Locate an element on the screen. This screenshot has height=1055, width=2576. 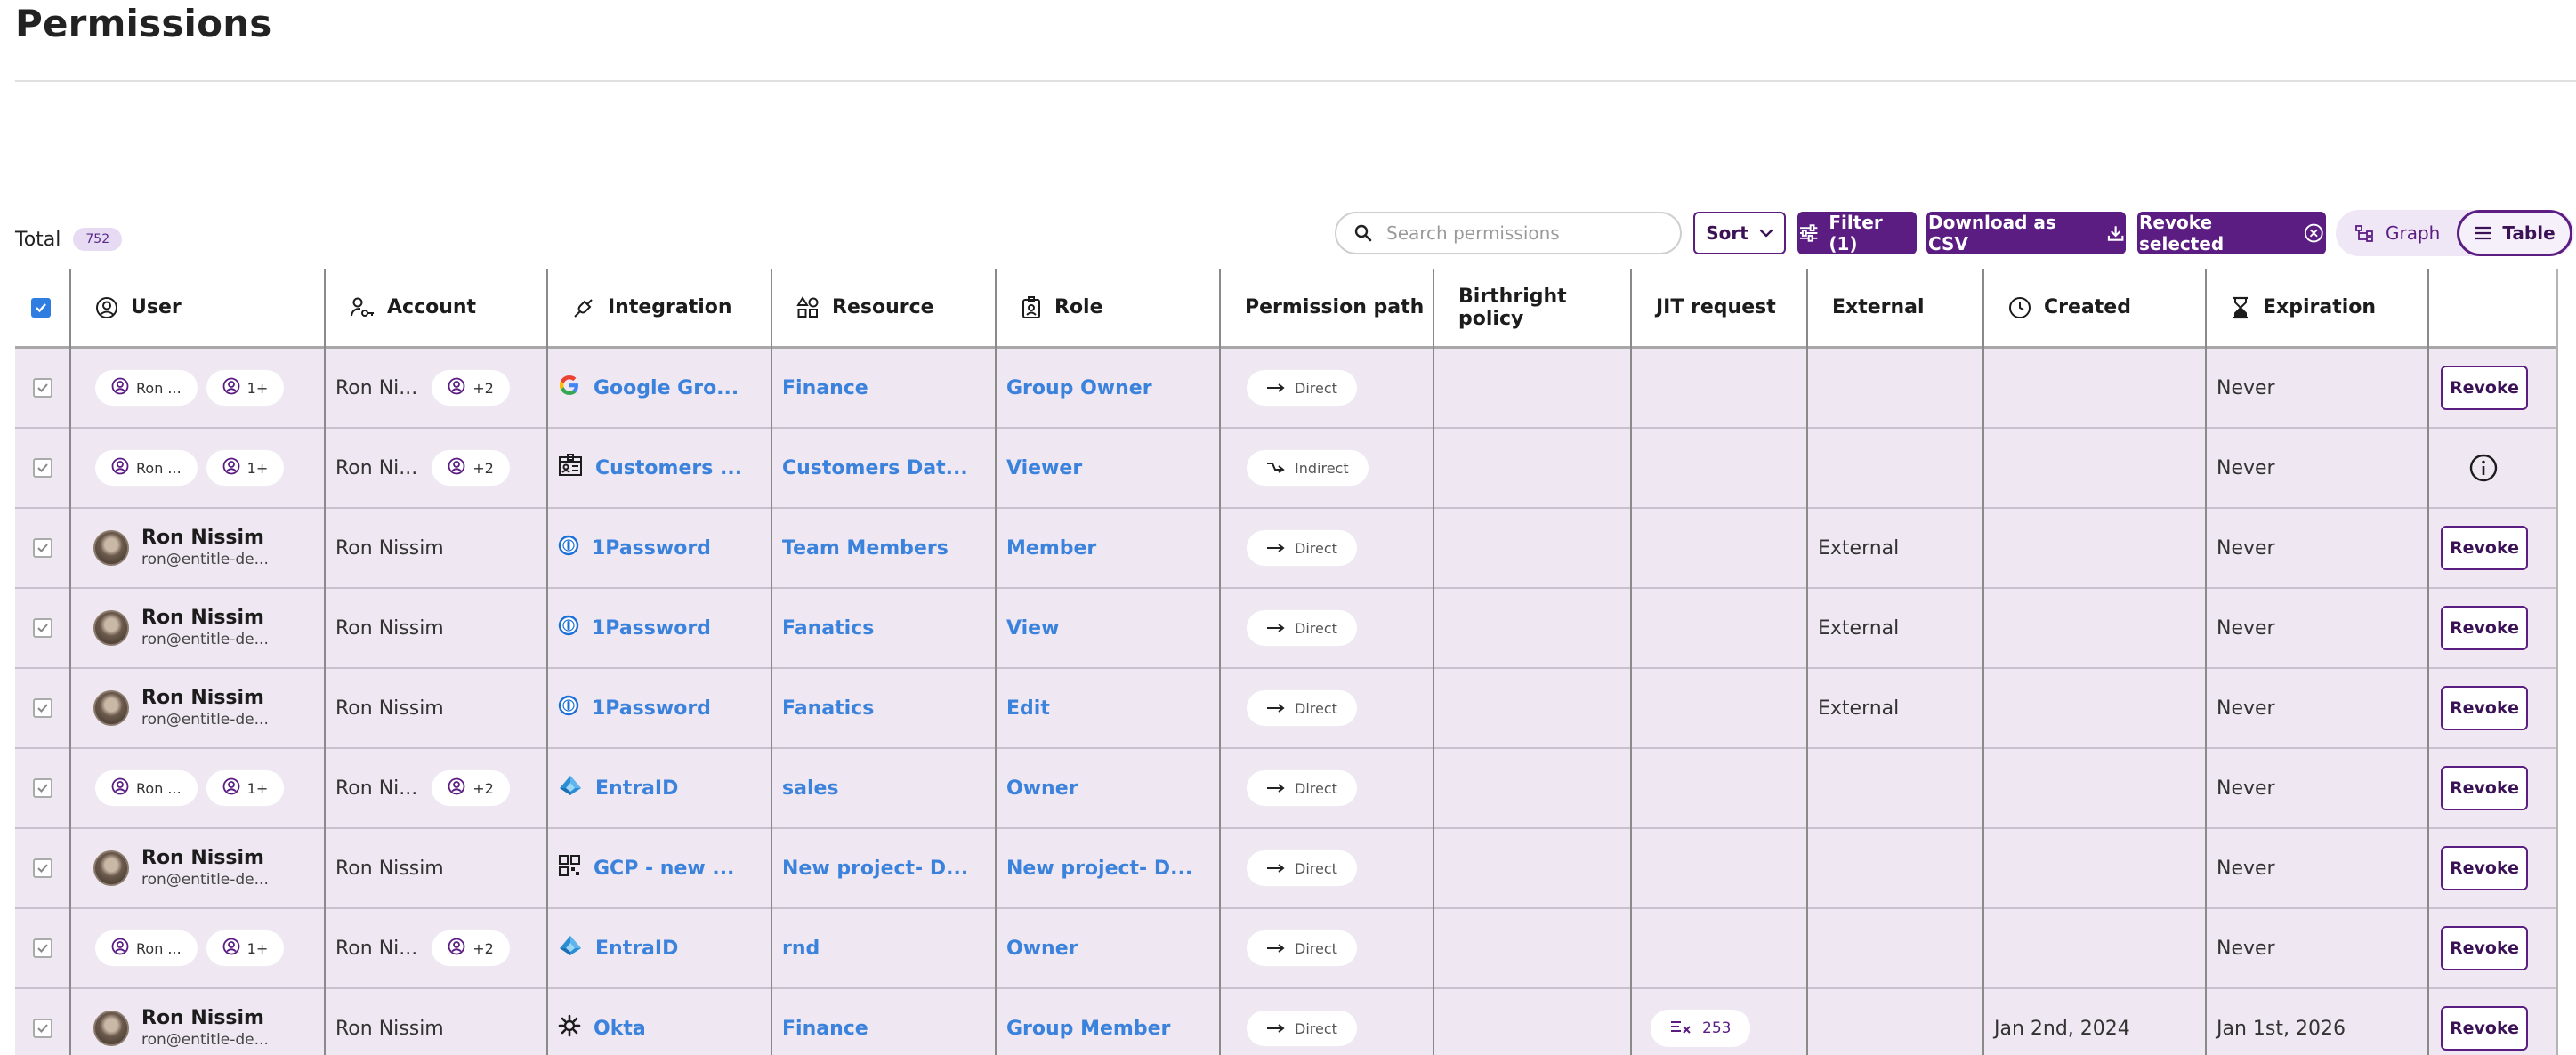
column-header-permission-path: Permission path is located at coordinates (1326, 307).